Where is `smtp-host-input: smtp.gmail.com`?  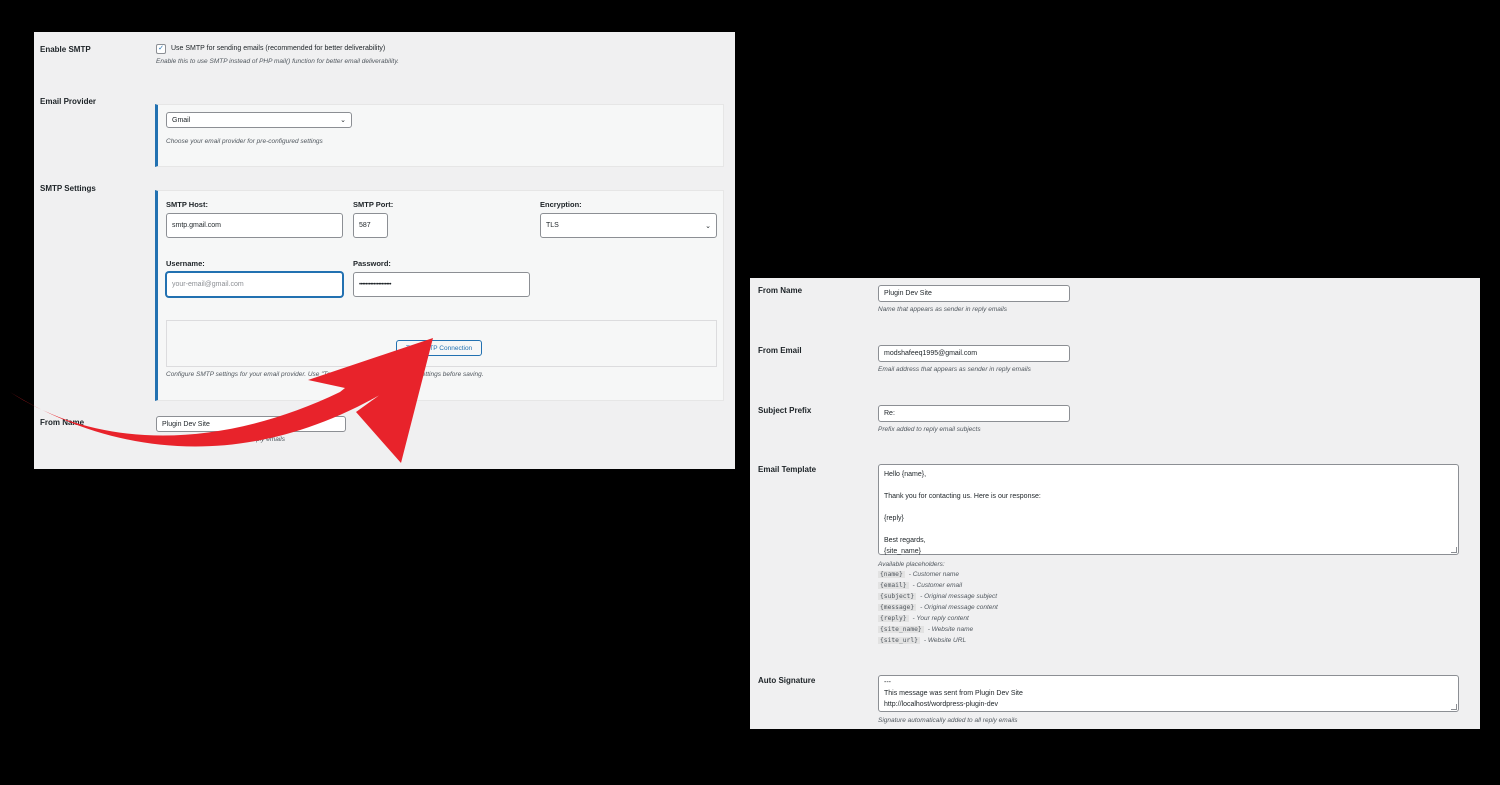 smtp-host-input: smtp.gmail.com is located at coordinates (254, 225).